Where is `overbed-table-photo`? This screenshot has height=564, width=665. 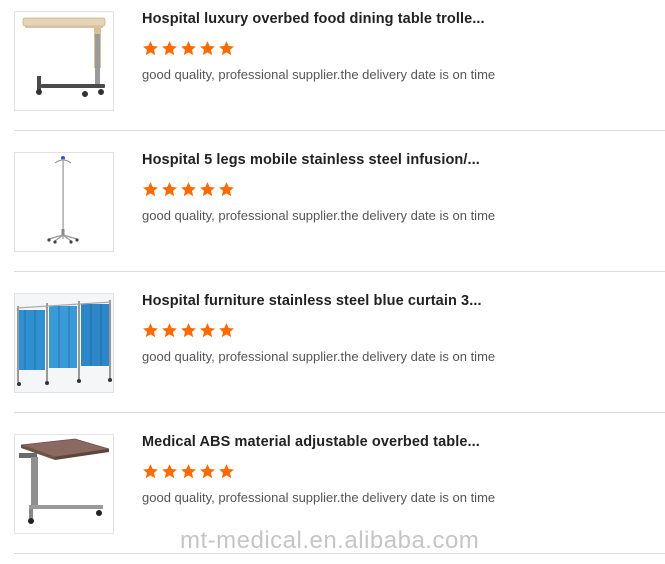
overbed-table-photo is located at coordinates (64, 57).